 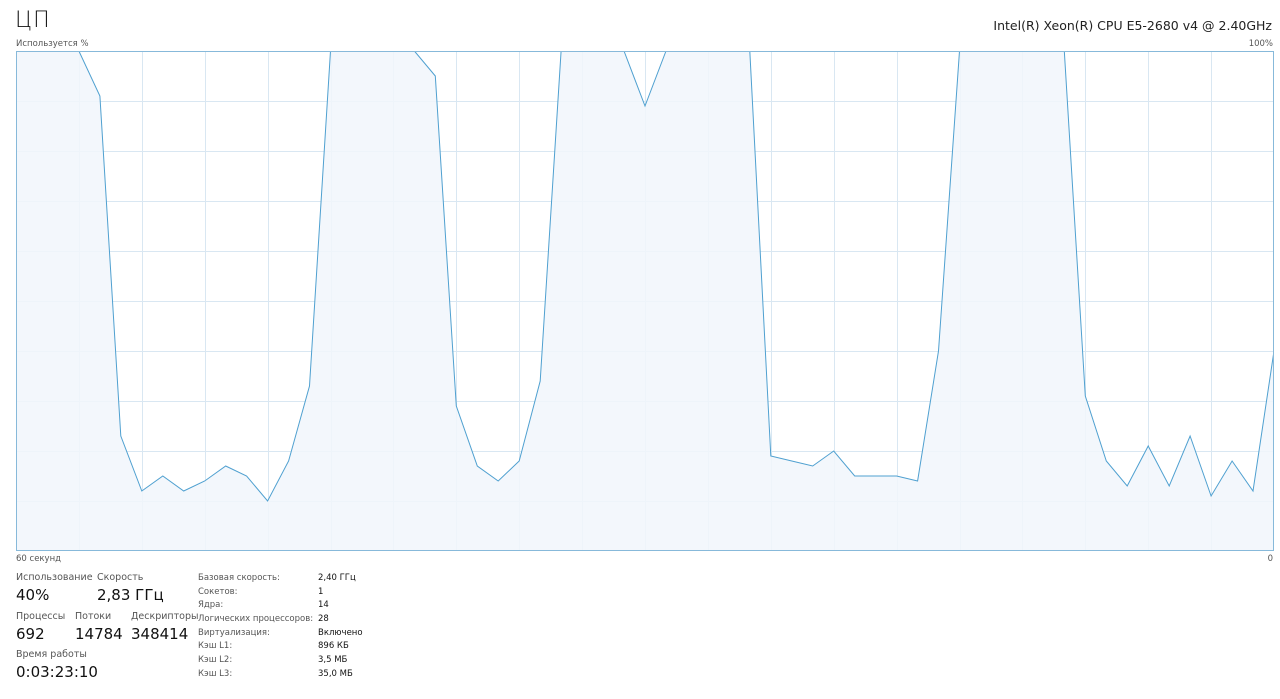 I want to click on handles-value: 348414, so click(x=160, y=634).